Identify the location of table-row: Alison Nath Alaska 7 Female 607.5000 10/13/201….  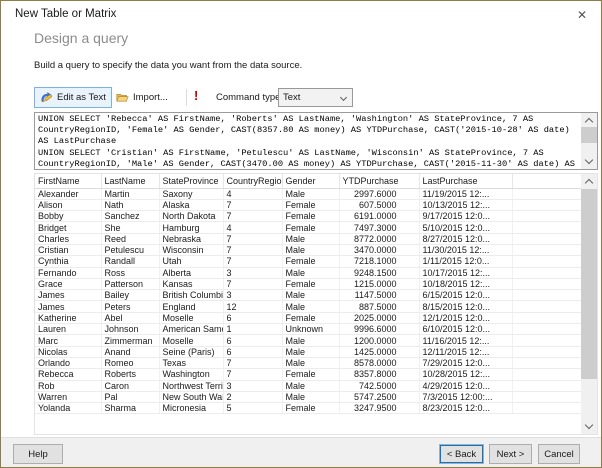
(308, 205).